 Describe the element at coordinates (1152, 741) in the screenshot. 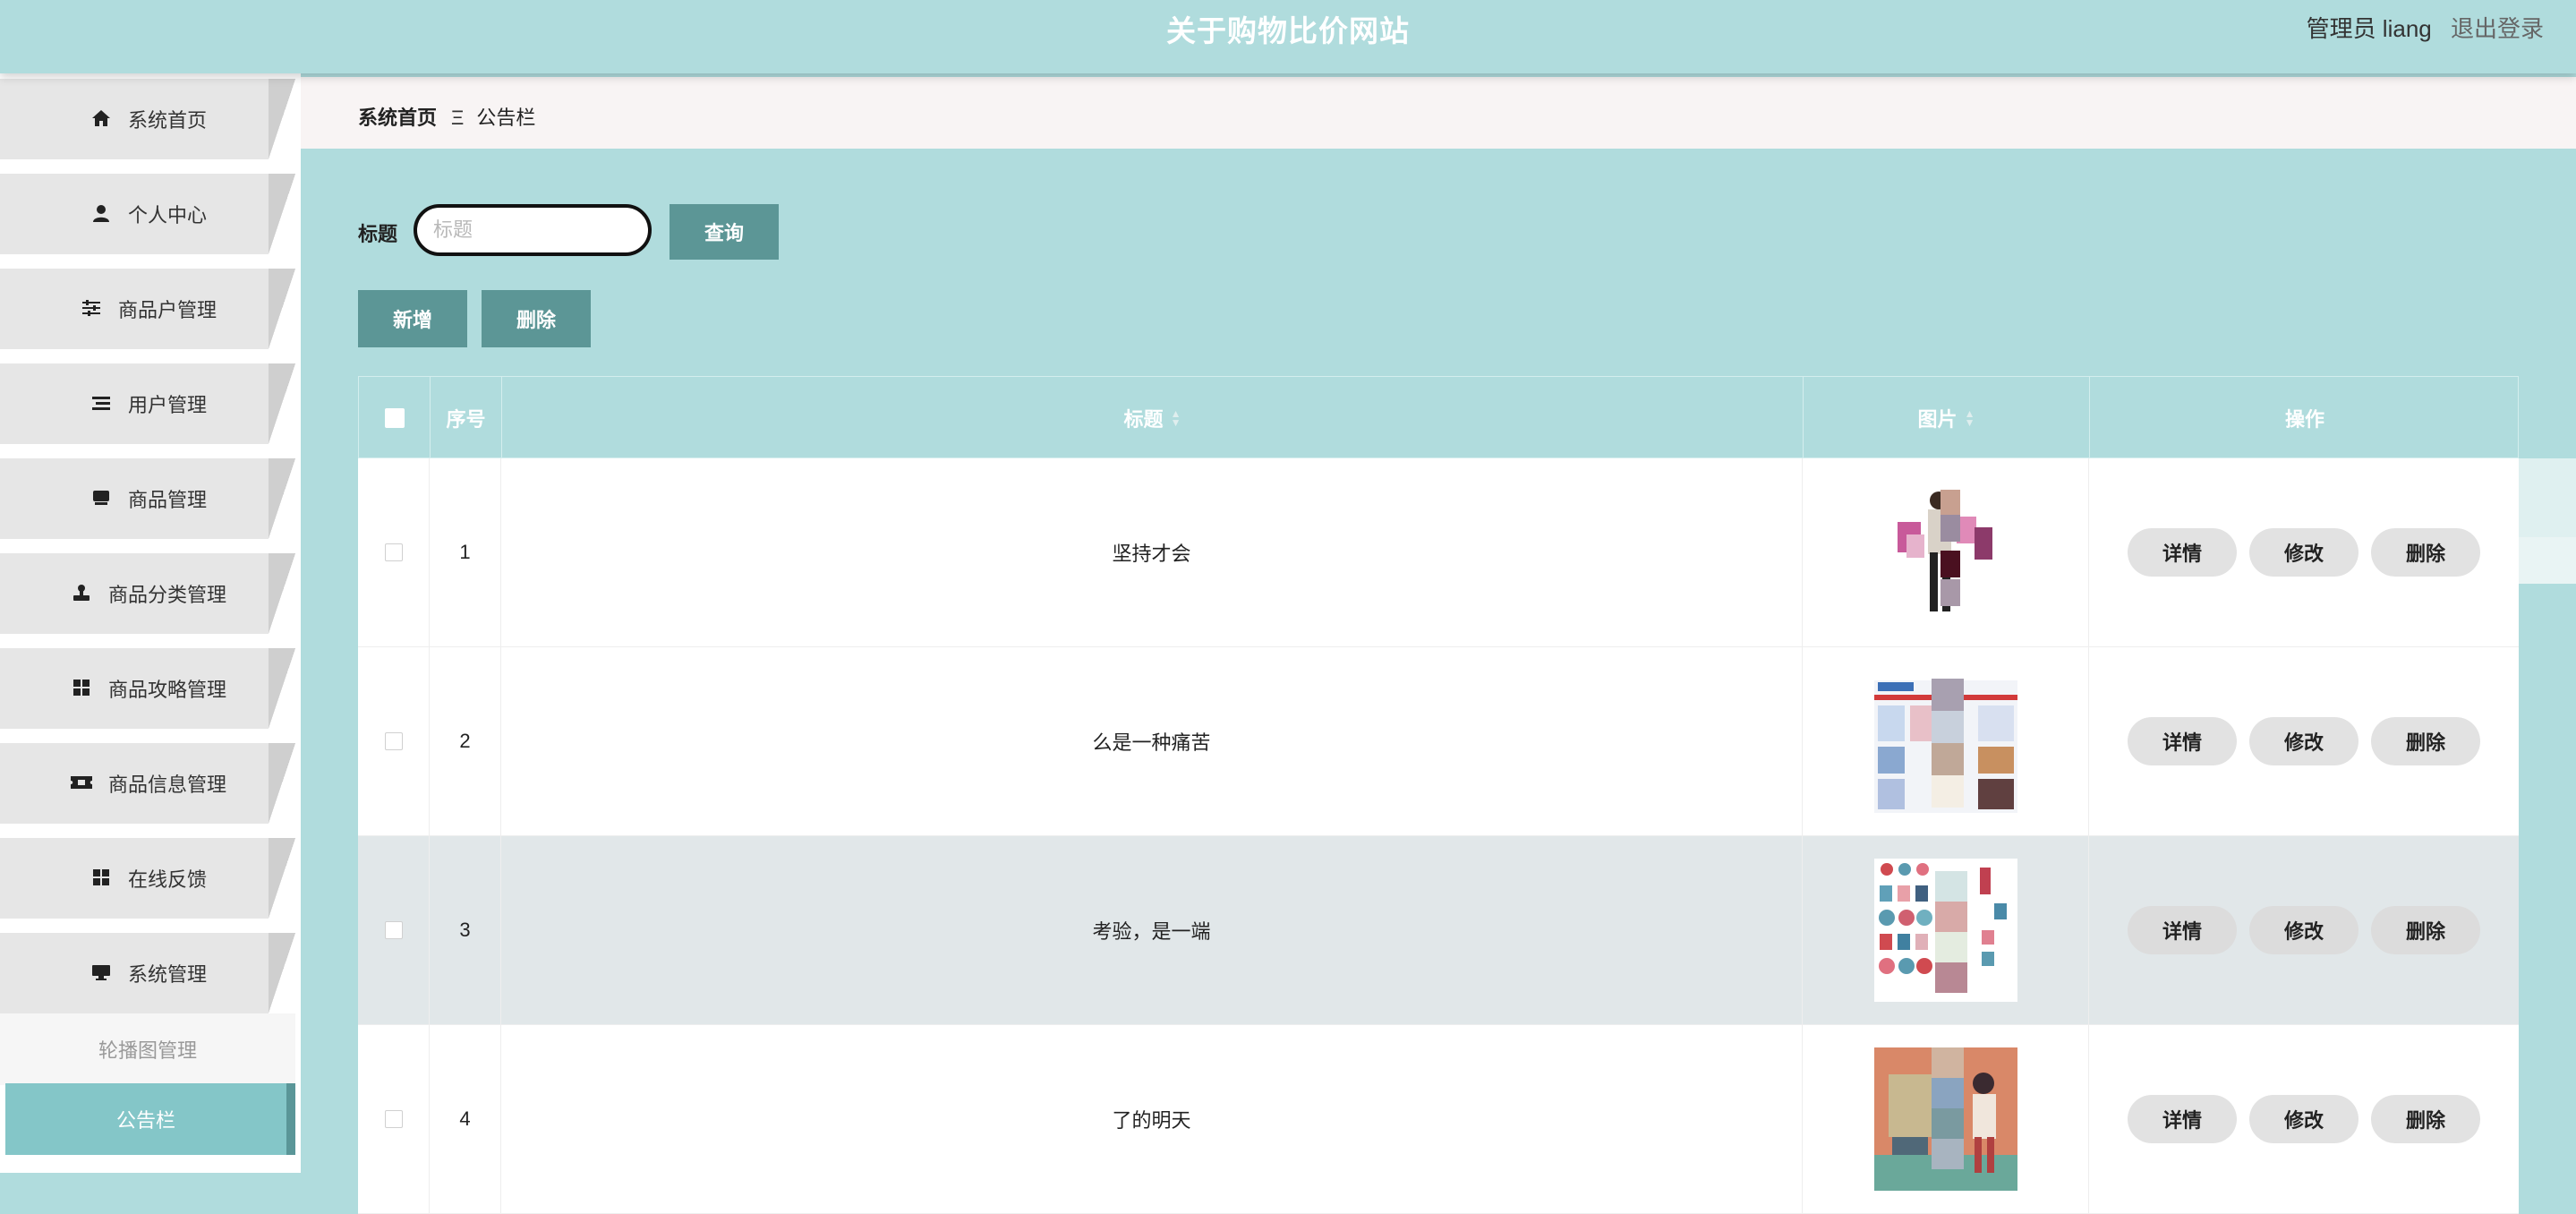

I see `row-title: 么是一种痛苦` at that location.